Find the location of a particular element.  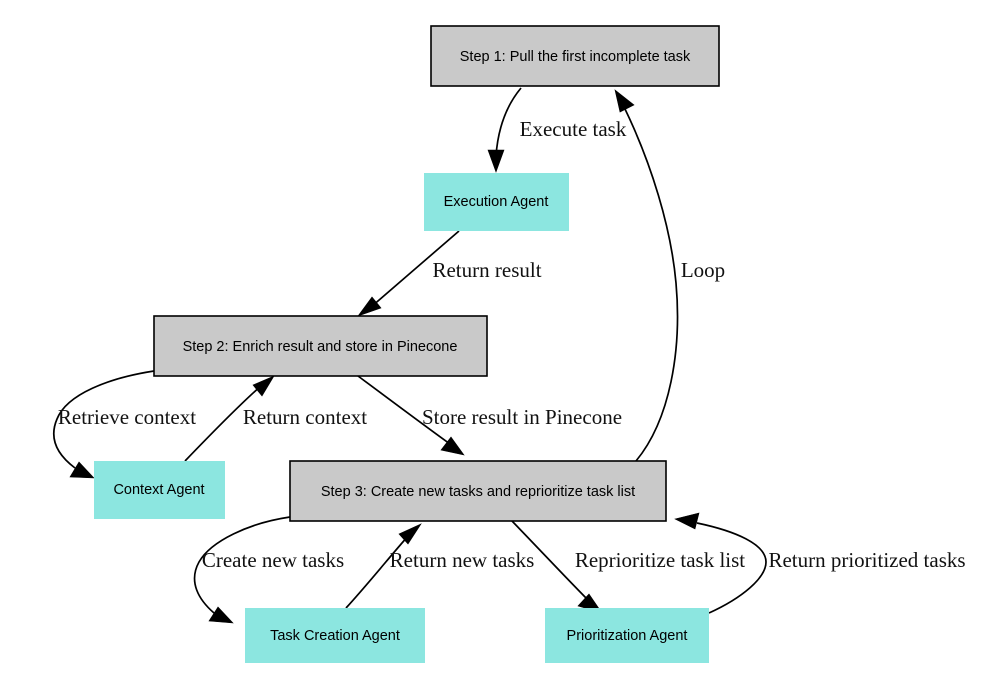

edge-label-return-context: Return context is located at coordinates (305, 417).